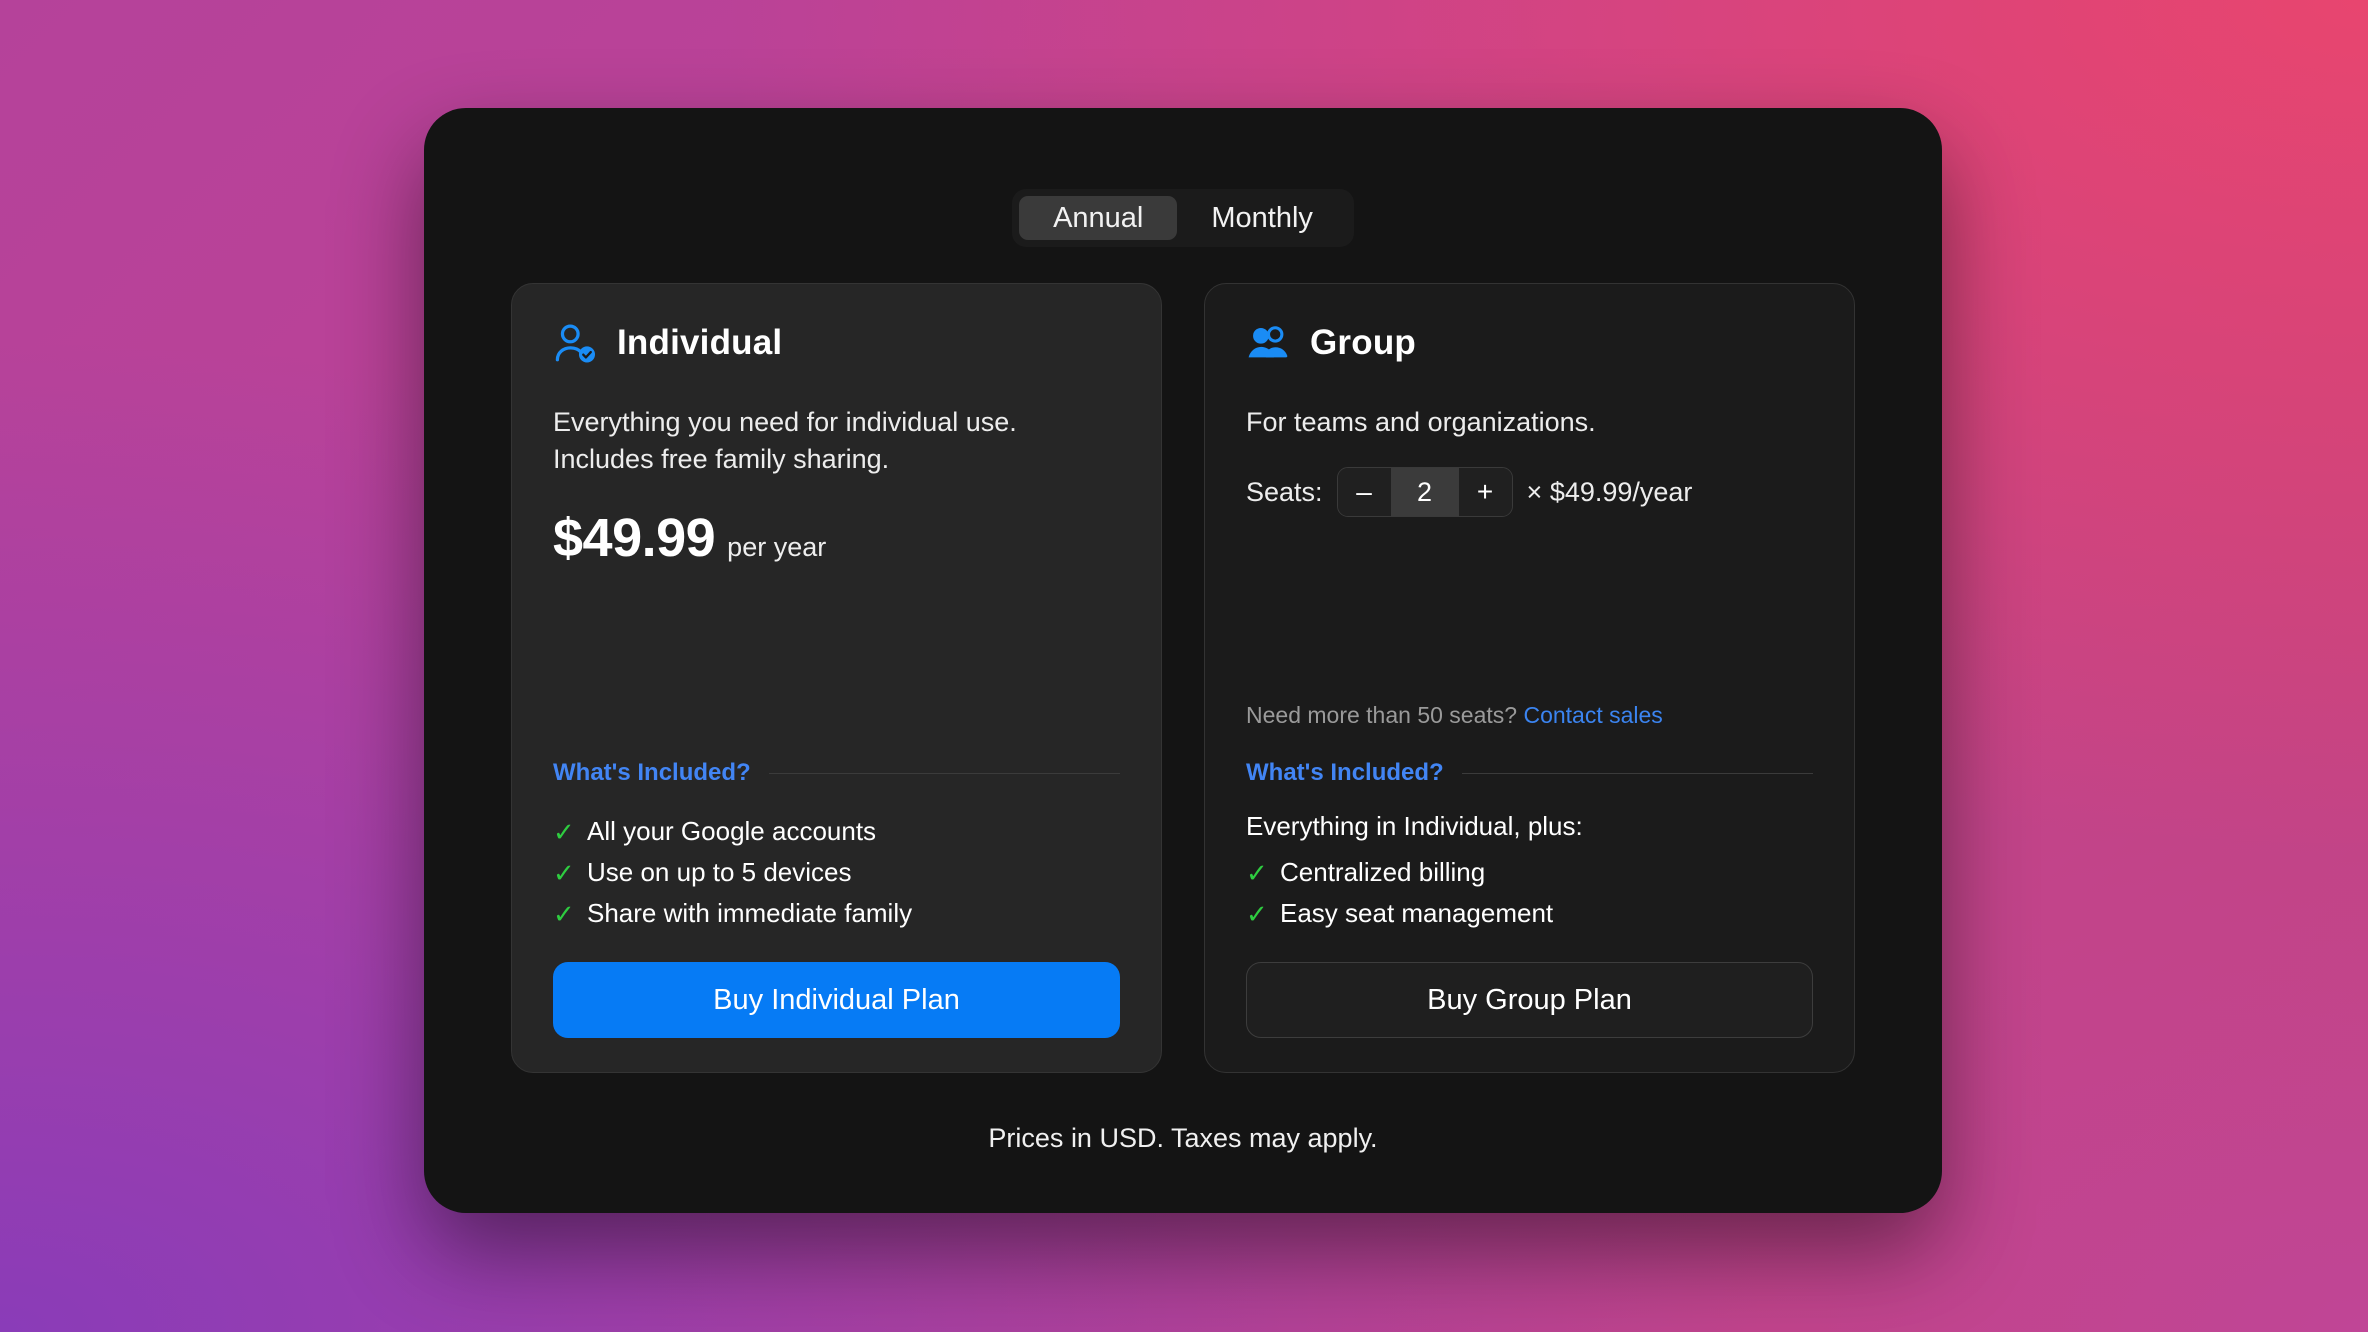  Describe the element at coordinates (1485, 492) in the screenshot. I see `increment-seats-button: +` at that location.